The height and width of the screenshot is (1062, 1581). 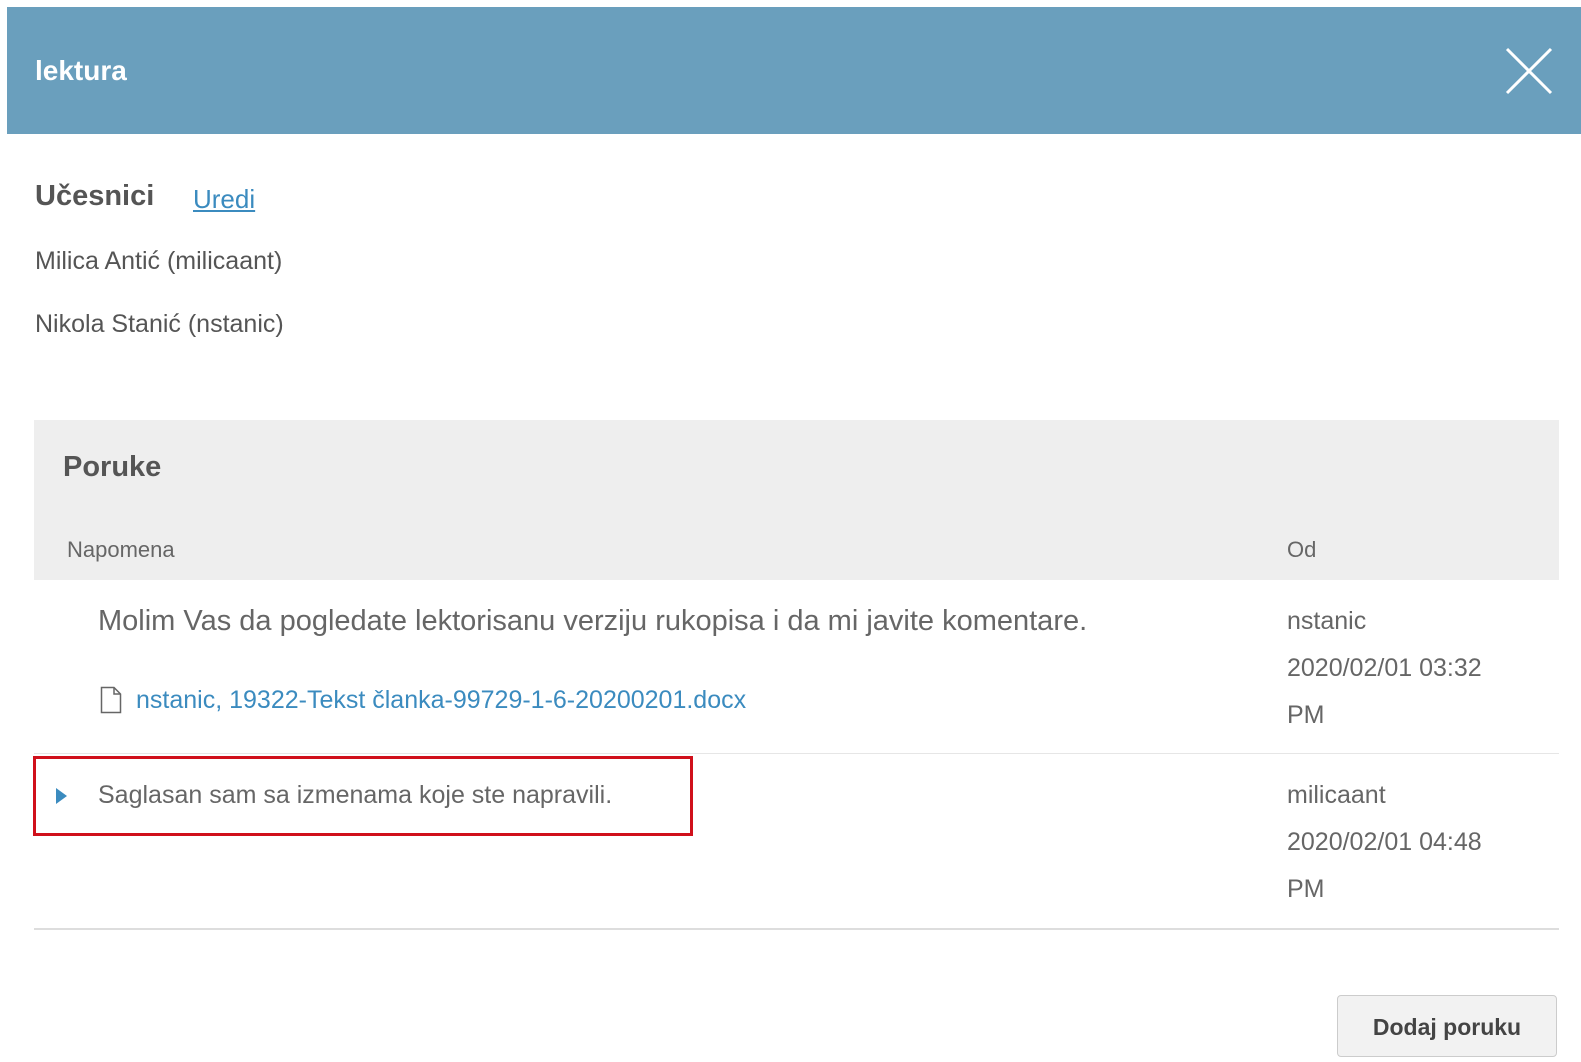 I want to click on participant-item: Nikola Stanić (nstanic), so click(x=159, y=324).